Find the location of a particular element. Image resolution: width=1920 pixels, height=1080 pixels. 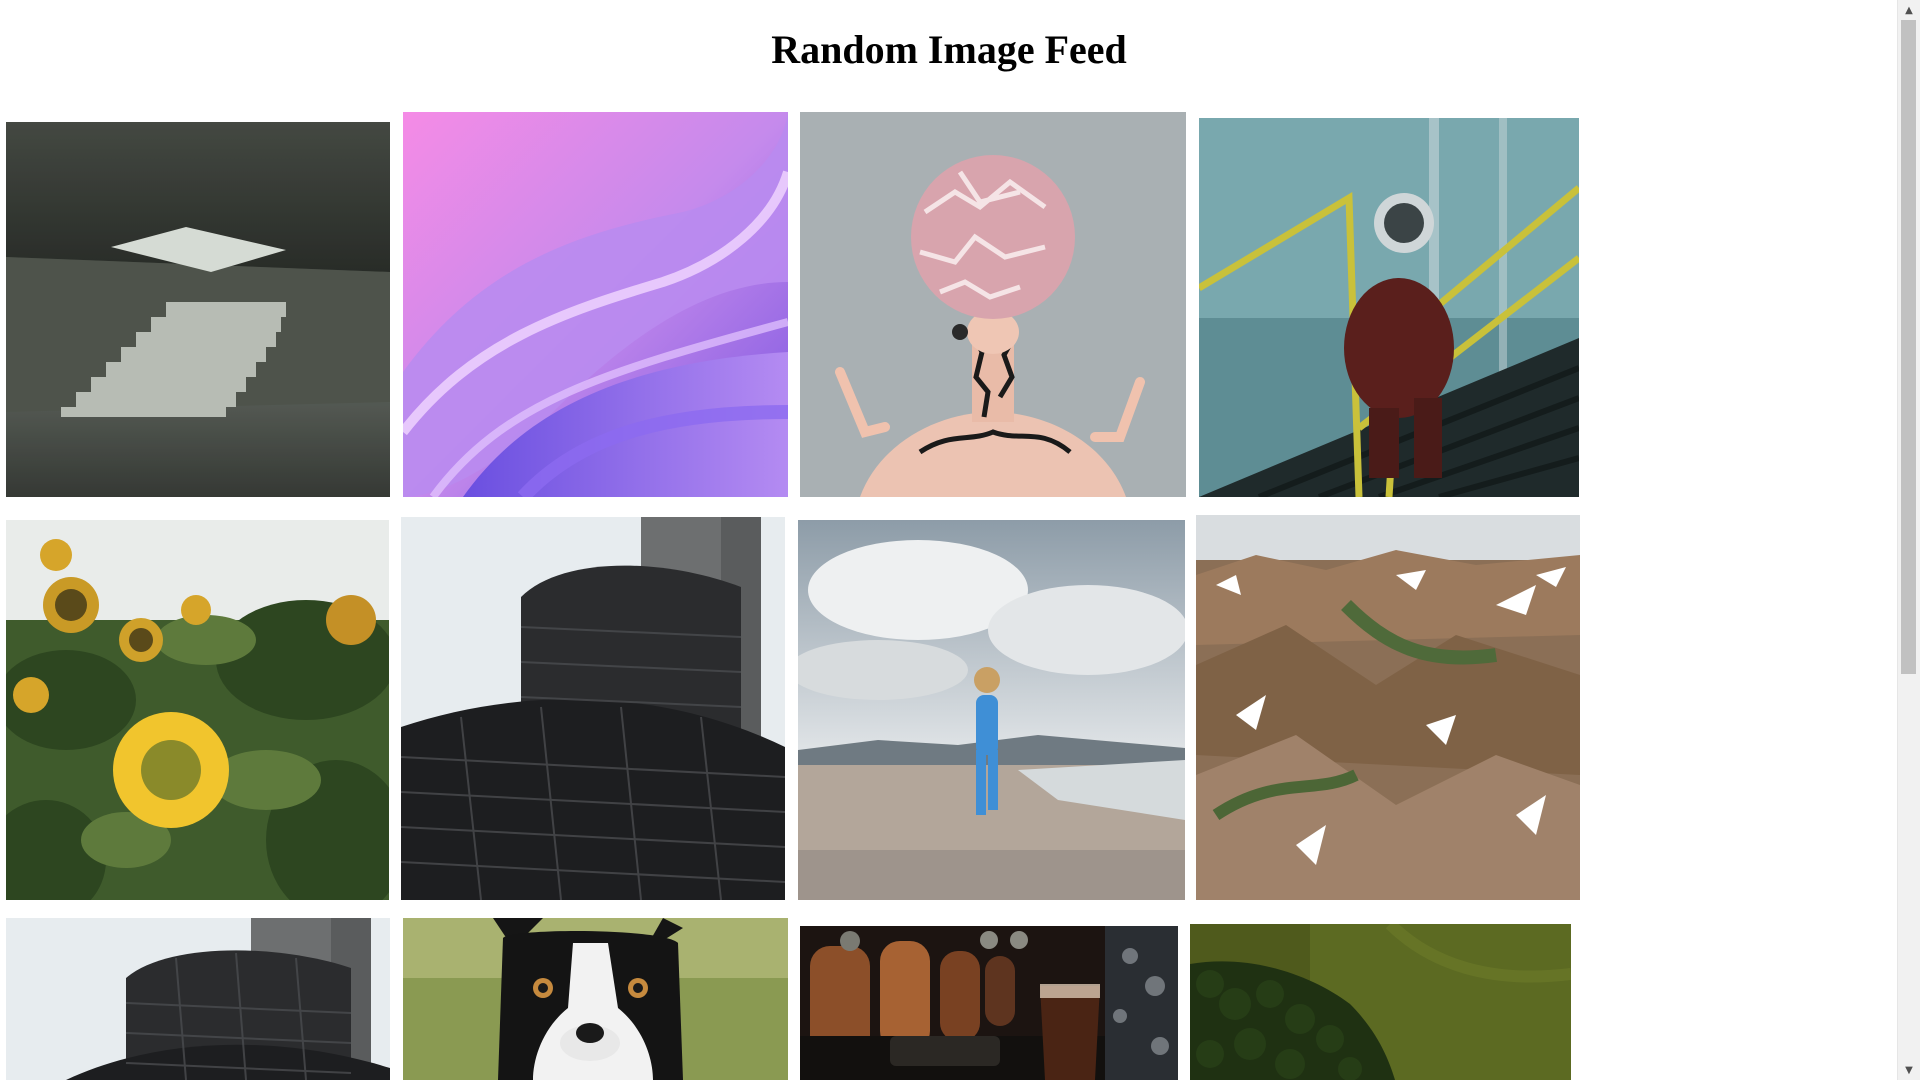

triangle-down-icon: ▼ is located at coordinates (1909, 1070).